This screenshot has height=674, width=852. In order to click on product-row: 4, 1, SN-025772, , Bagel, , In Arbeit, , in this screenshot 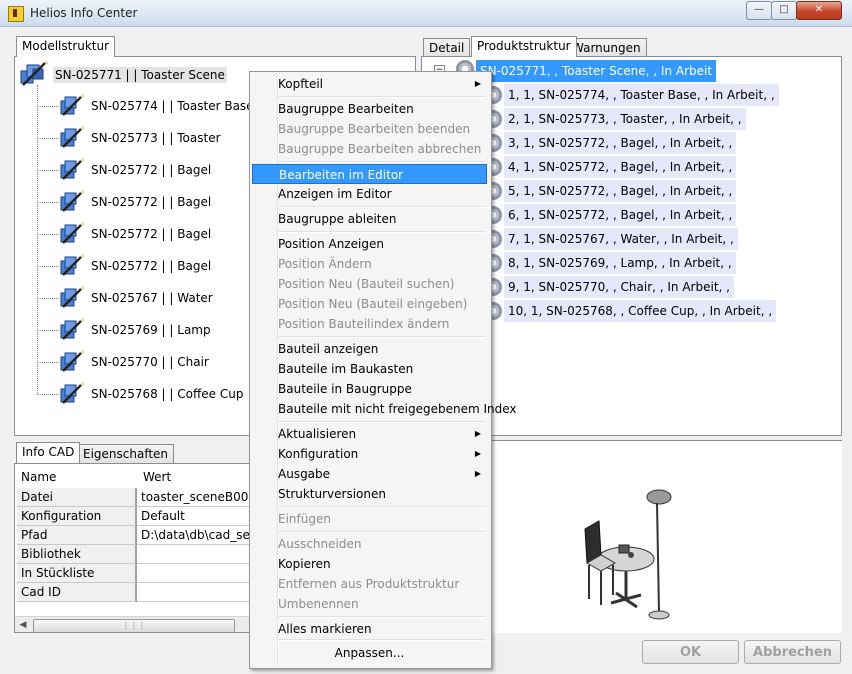, I will do `click(620, 167)`.